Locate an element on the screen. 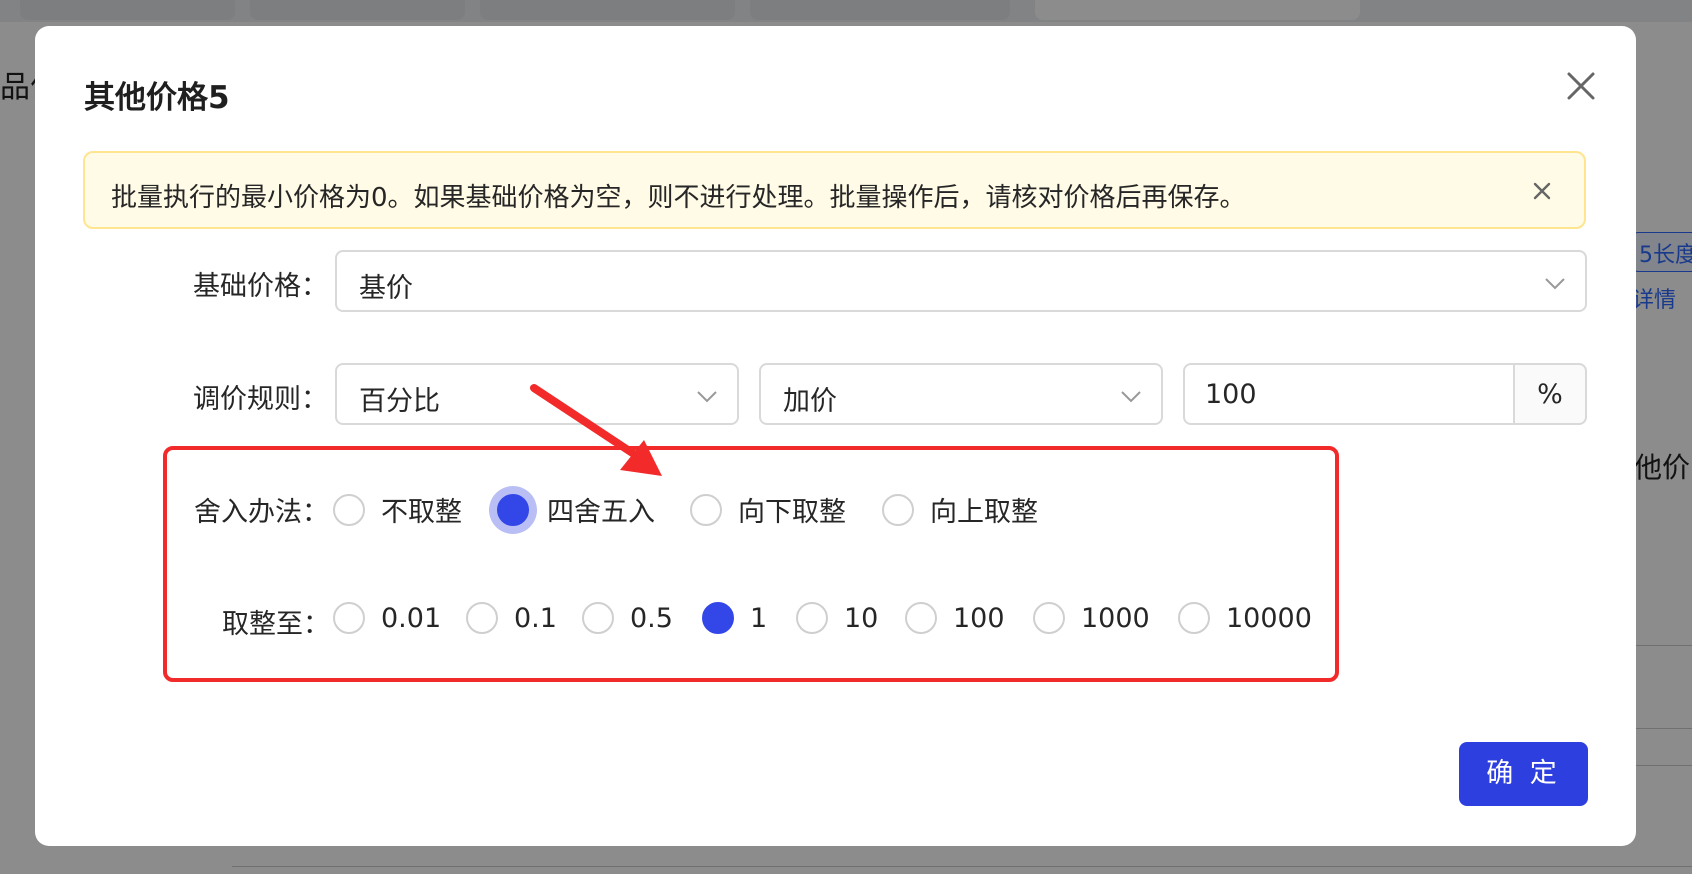 The height and width of the screenshot is (874, 1692). percent-unit: % is located at coordinates (1550, 394).